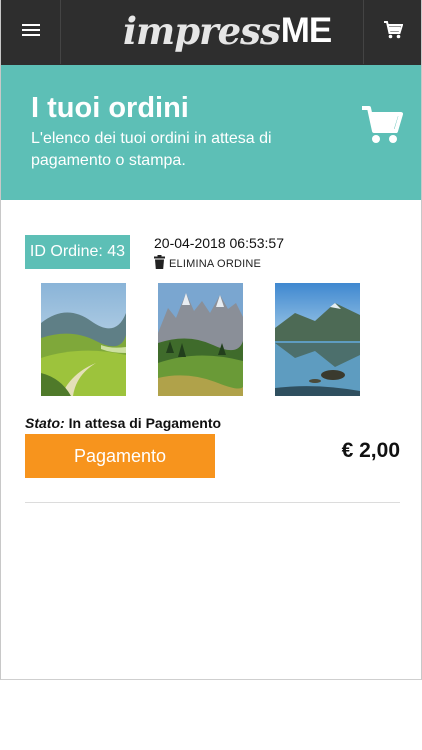 The image size is (422, 750). Describe the element at coordinates (145, 423) in the screenshot. I see `status-value: In attesa di Pagamento` at that location.